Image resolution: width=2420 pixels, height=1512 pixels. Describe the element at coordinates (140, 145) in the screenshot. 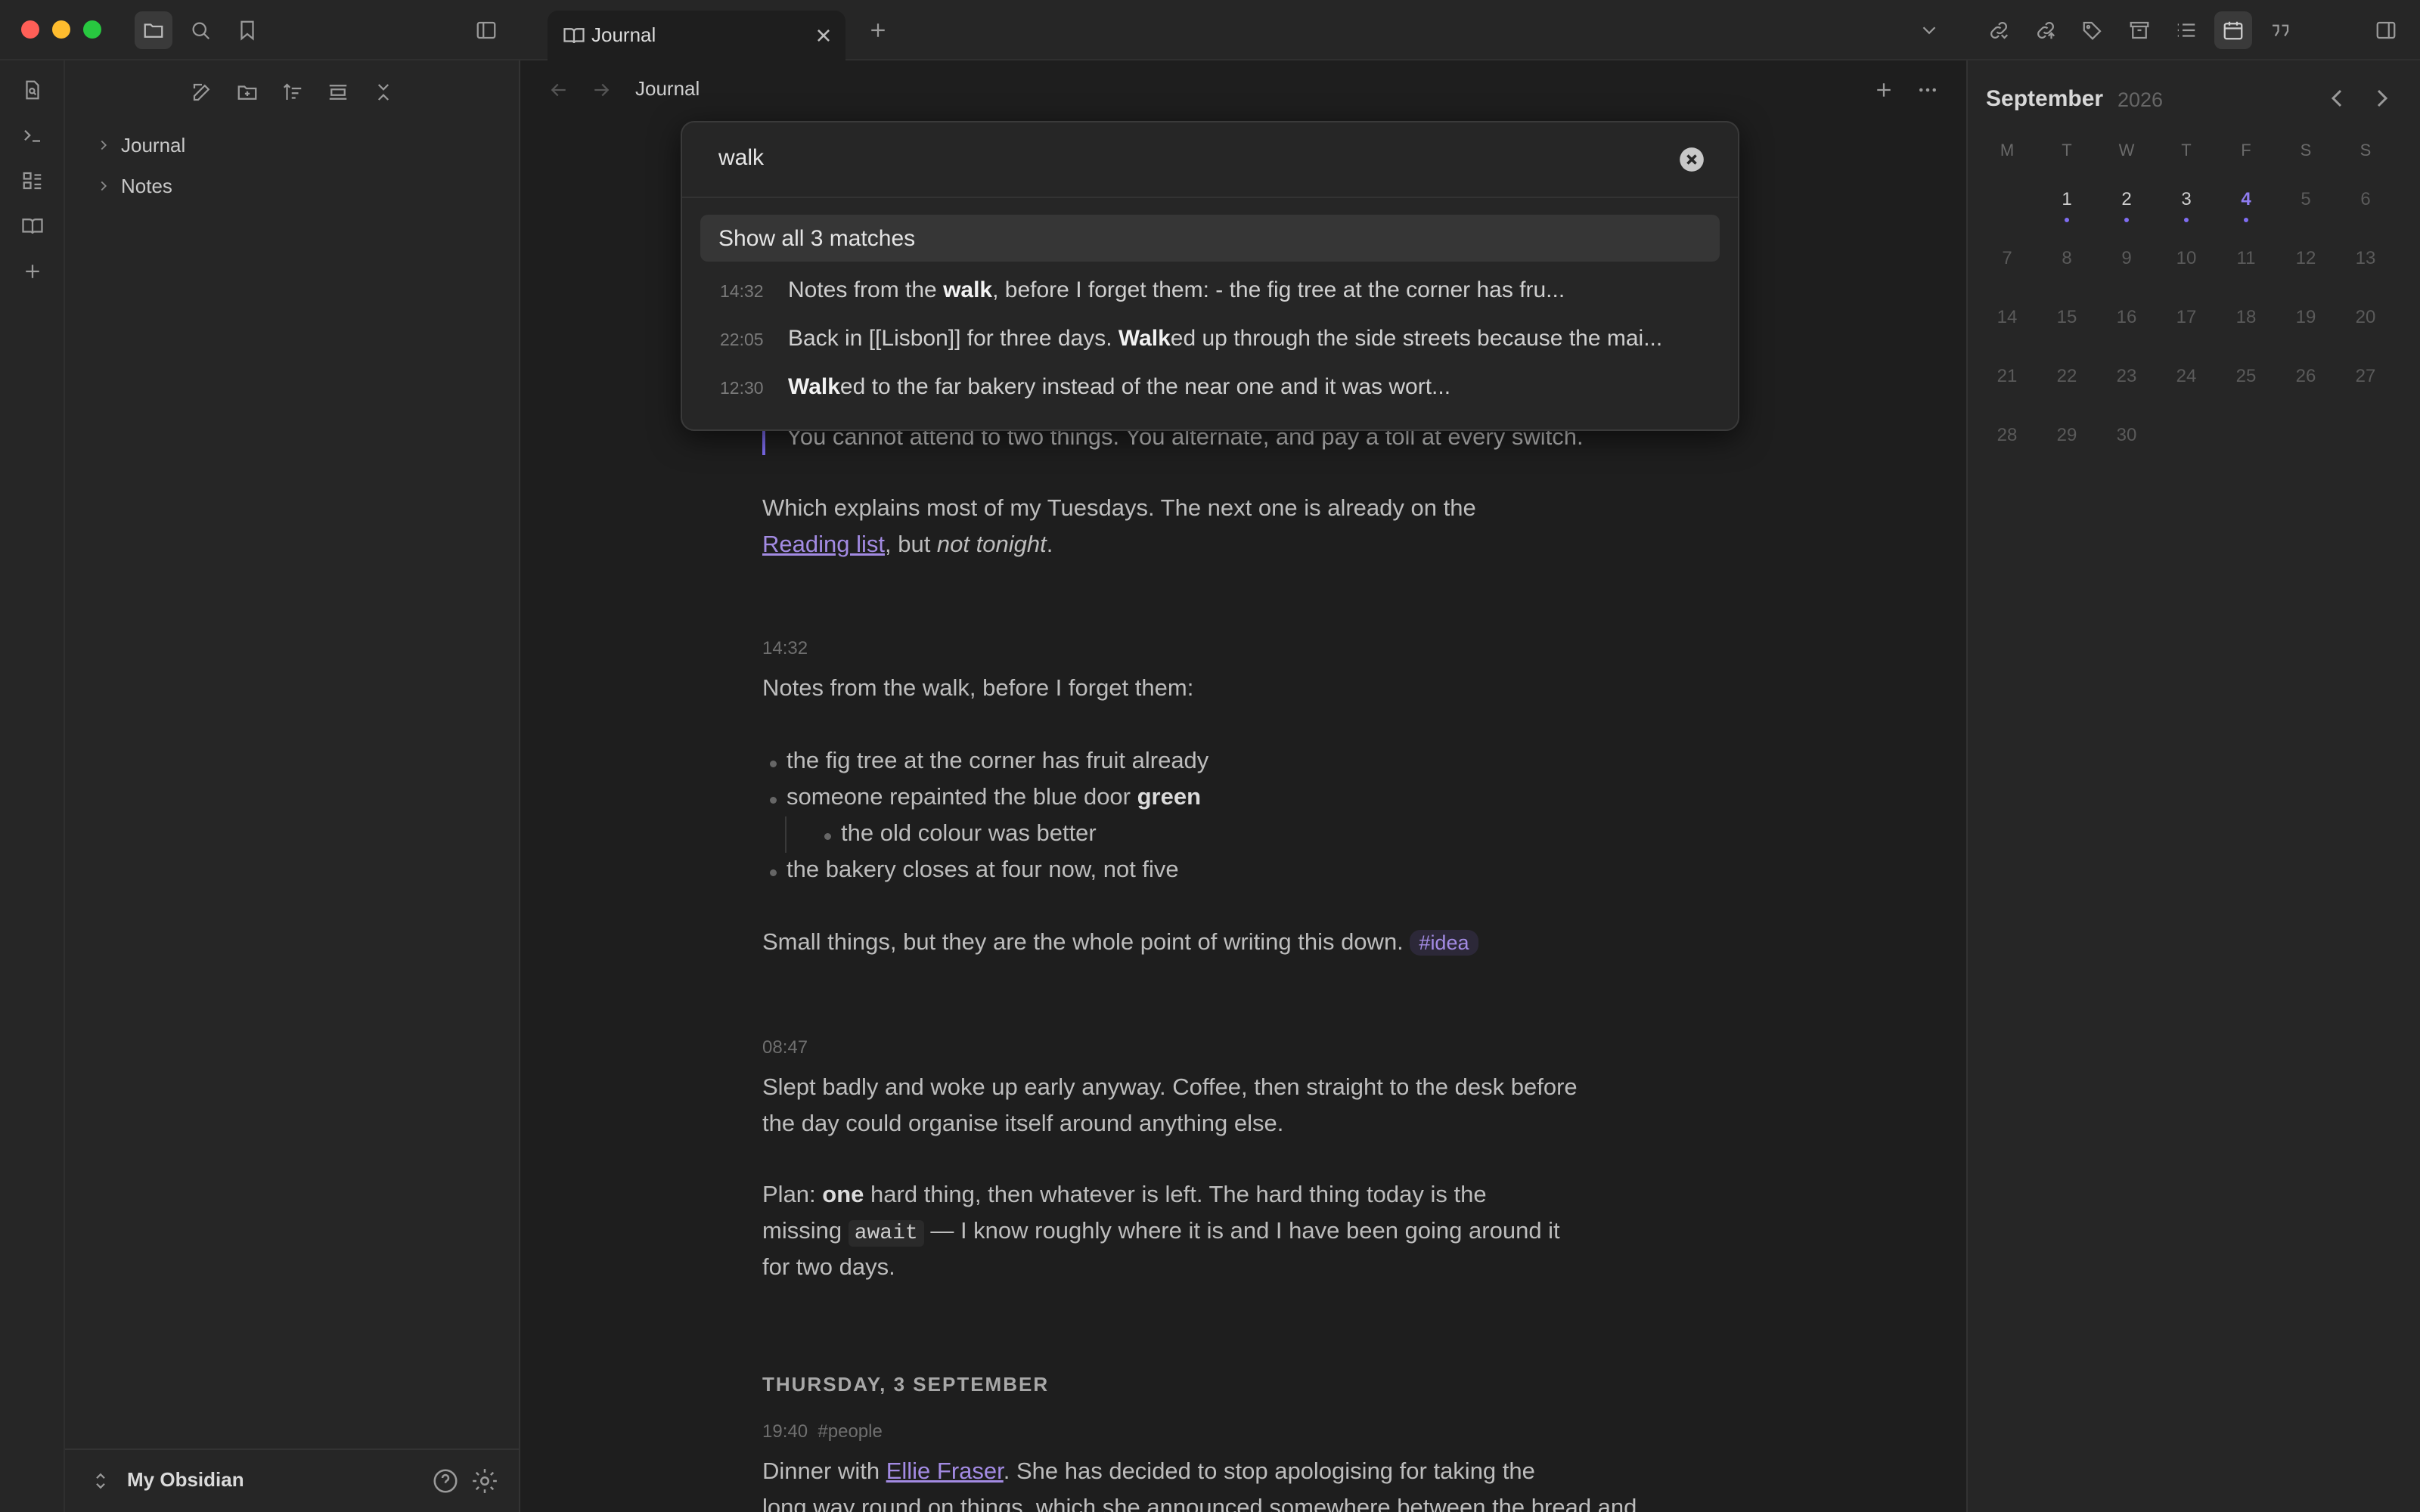

I see `folder-journal: Journal` at that location.